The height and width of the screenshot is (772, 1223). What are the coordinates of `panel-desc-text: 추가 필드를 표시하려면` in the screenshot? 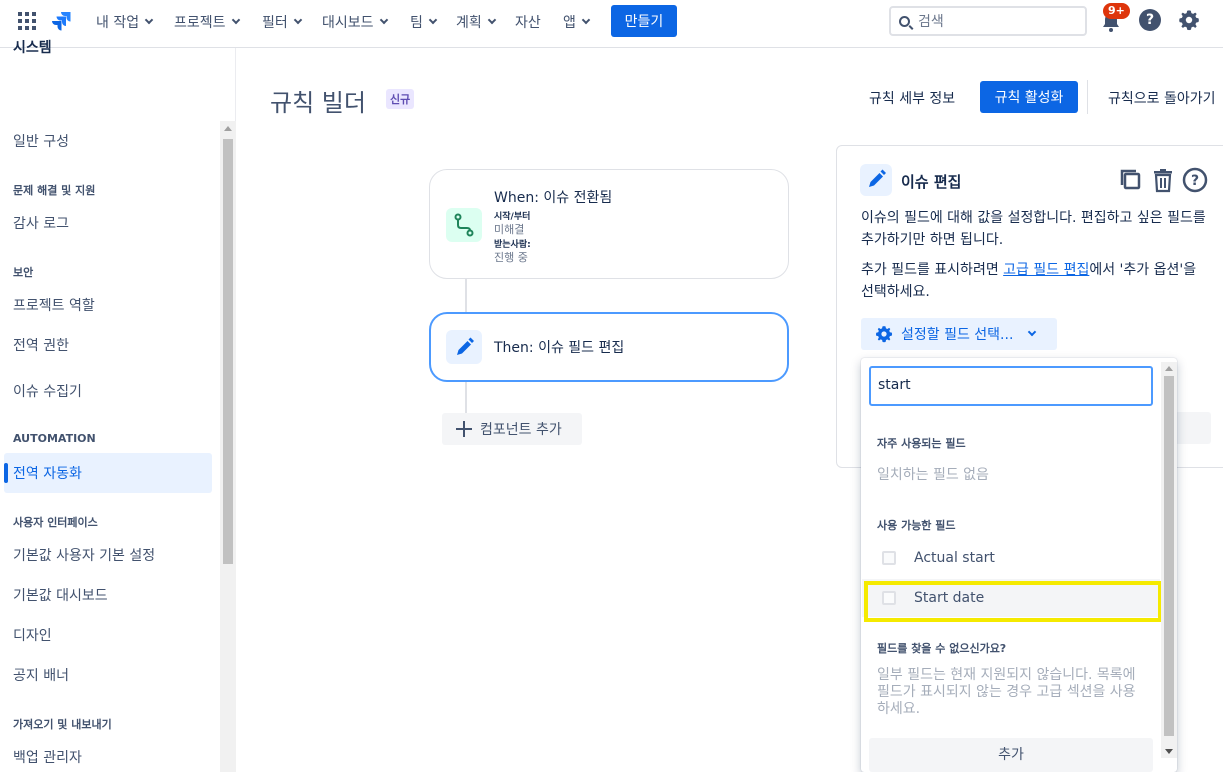 It's located at (932, 270).